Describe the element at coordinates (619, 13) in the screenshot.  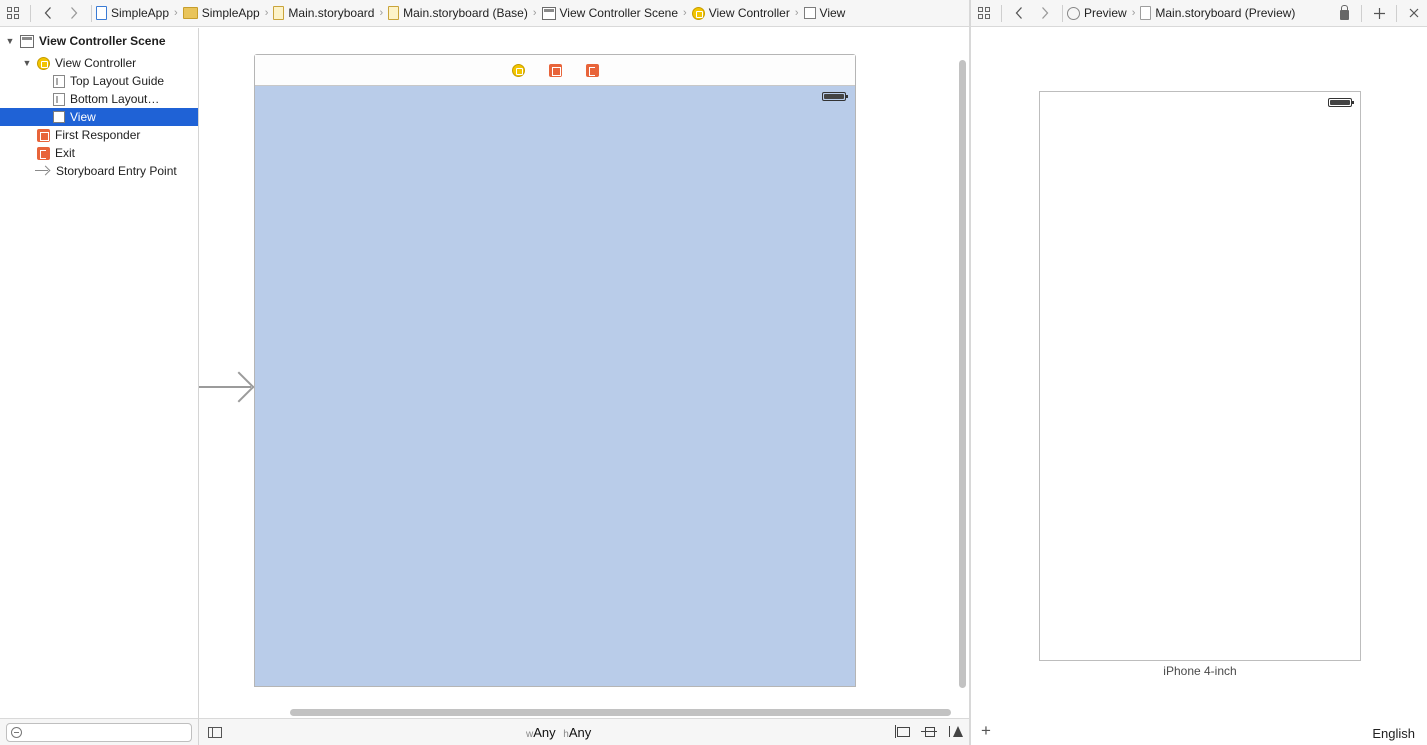
I see `crumb-label: View Controller Scene` at that location.